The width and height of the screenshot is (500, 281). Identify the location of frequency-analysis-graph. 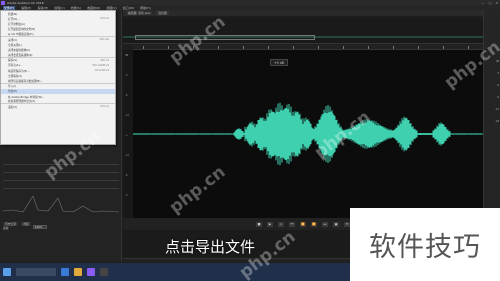
(61, 204).